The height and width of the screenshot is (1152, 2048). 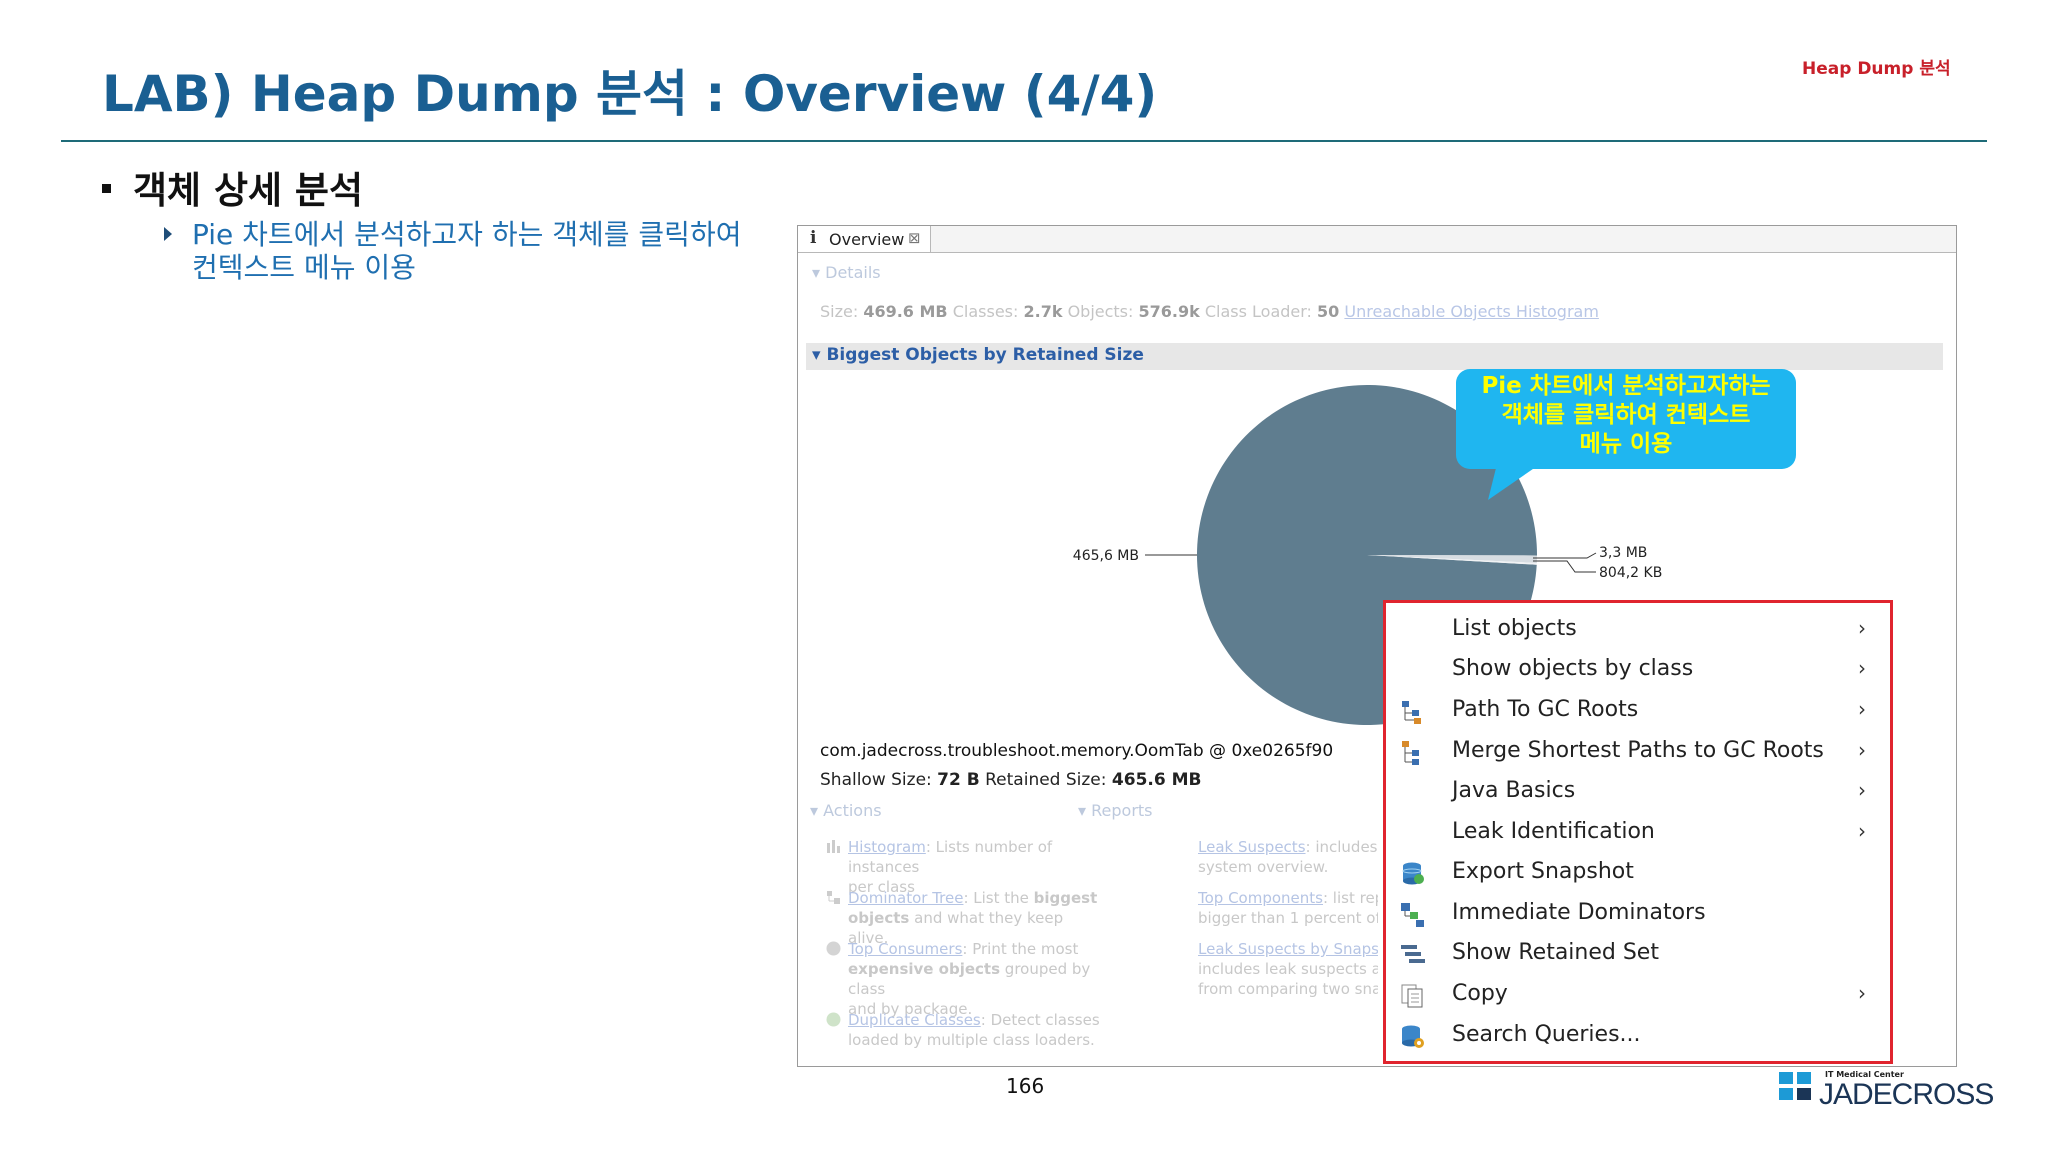 What do you see at coordinates (1411, 712) in the screenshot?
I see `path-tree-icon` at bounding box center [1411, 712].